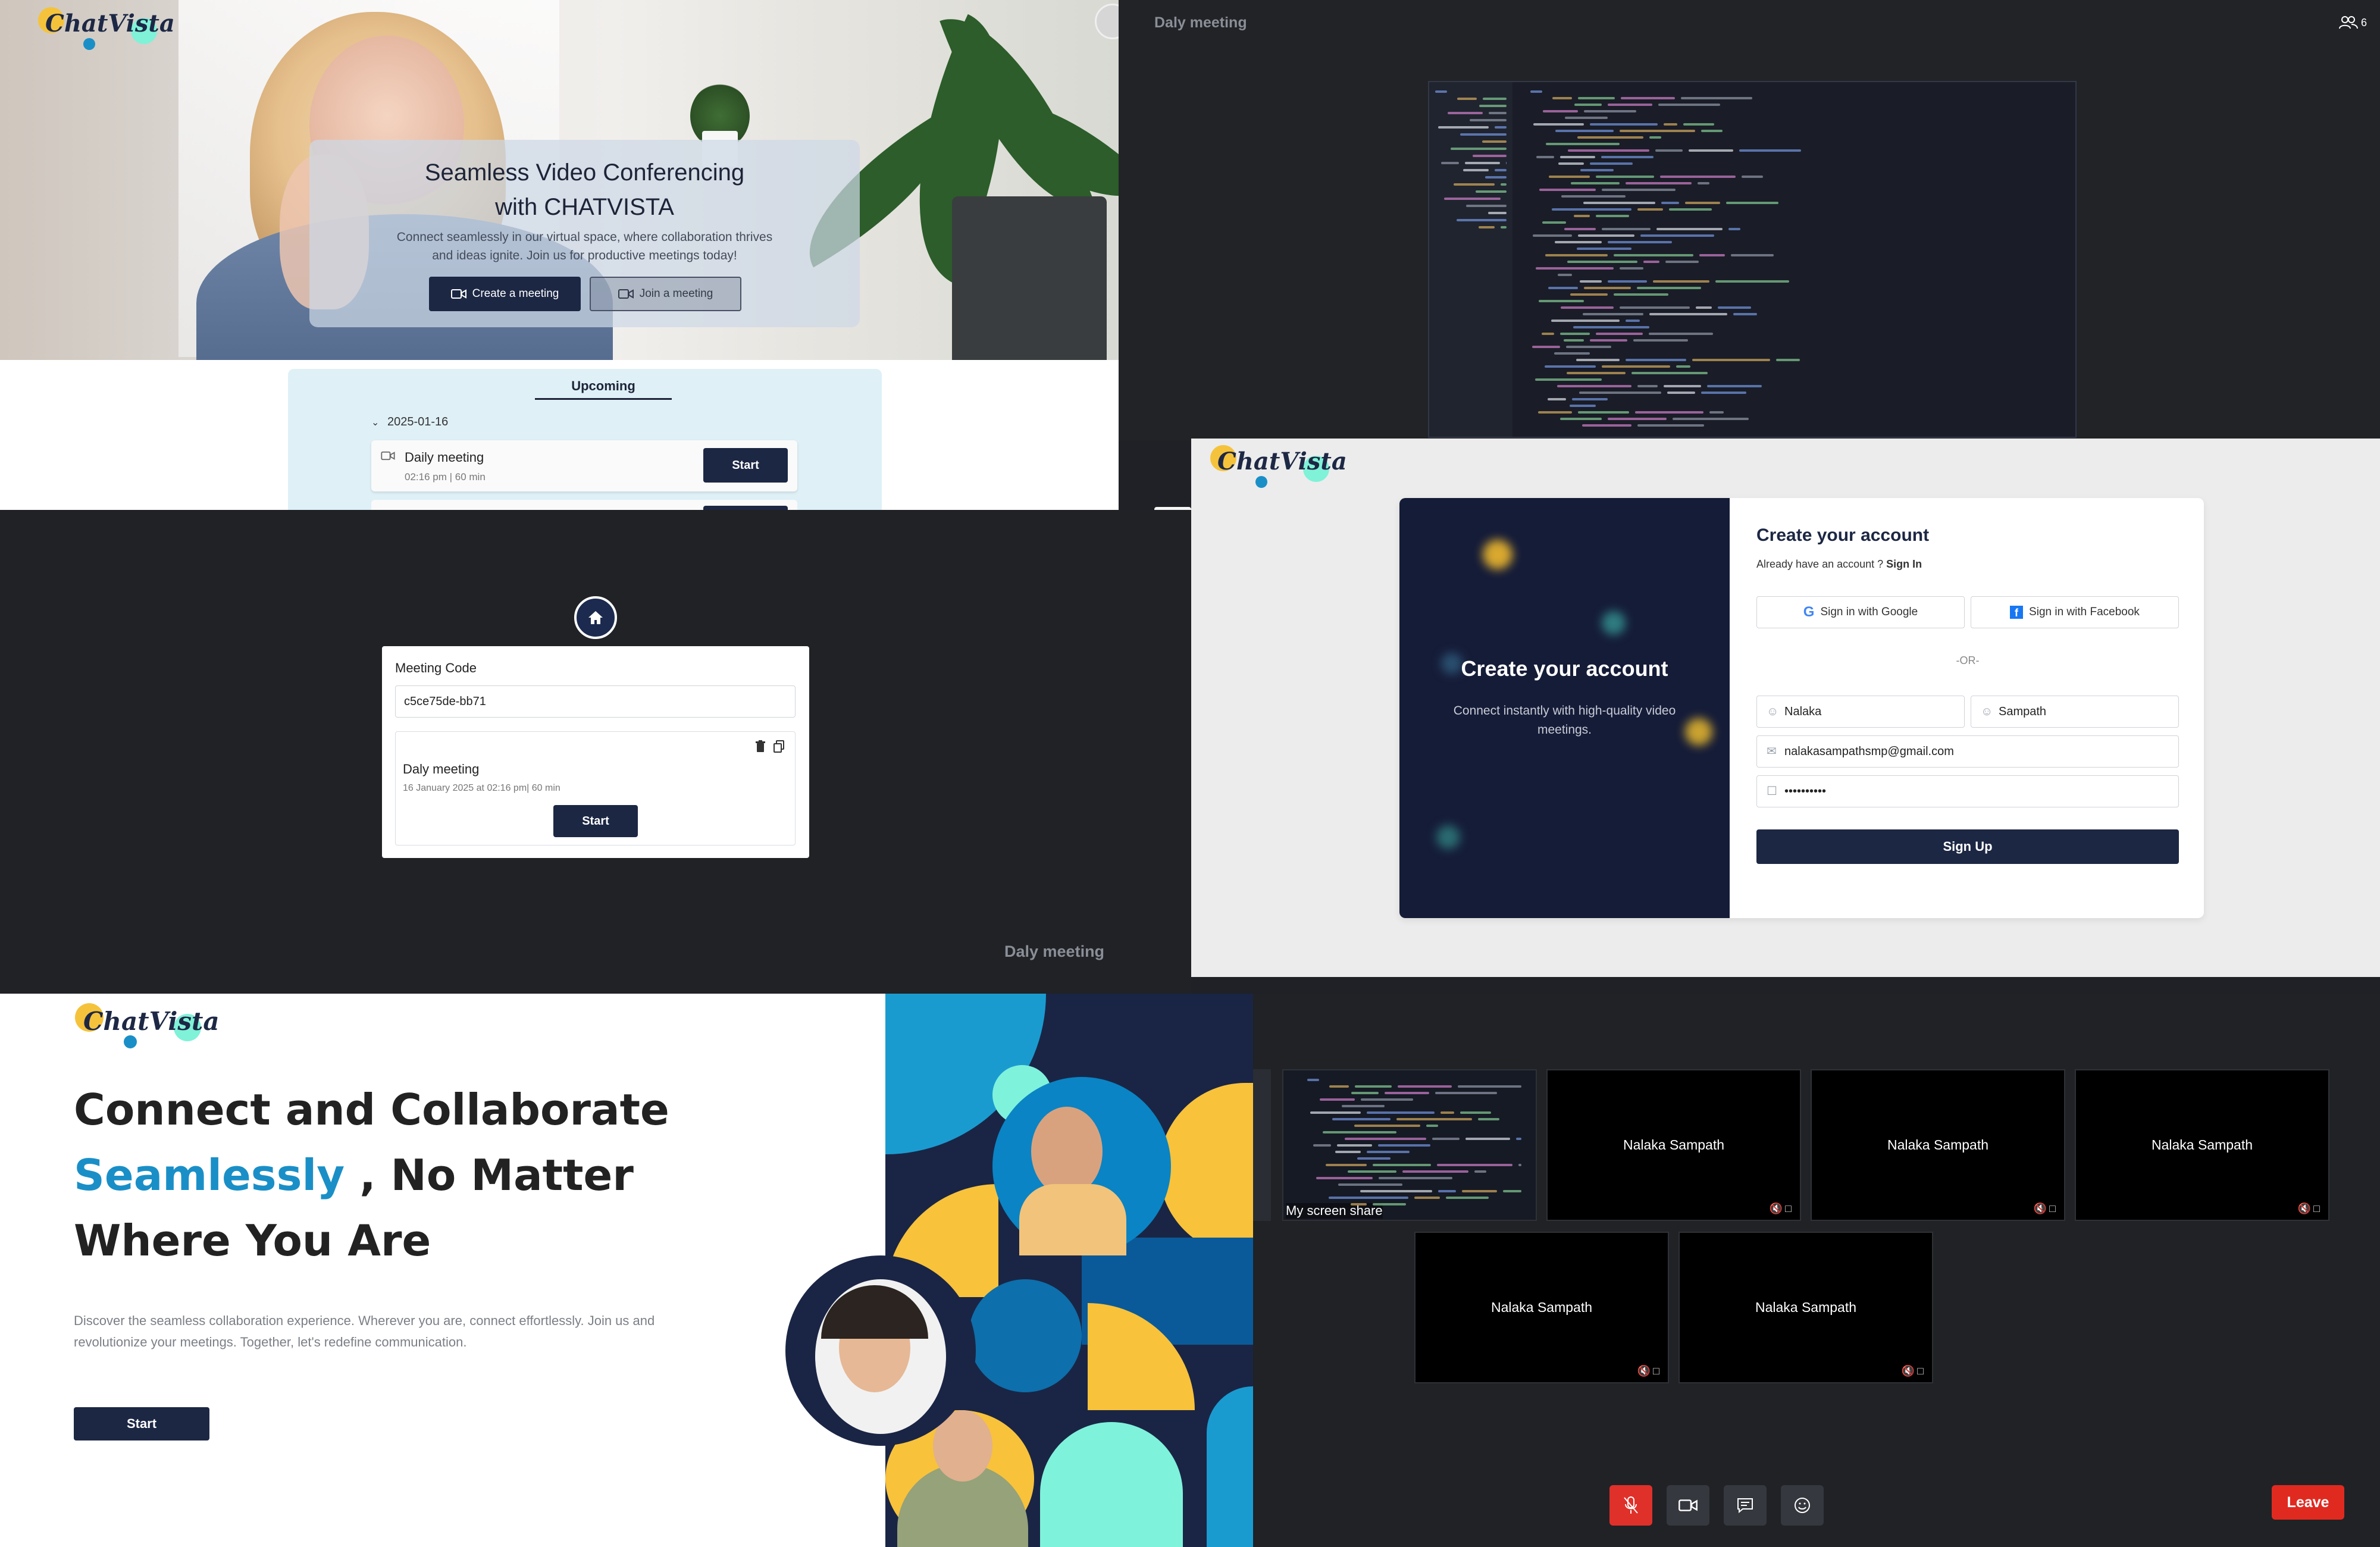  What do you see at coordinates (1987, 711) in the screenshot?
I see `user-icon: ☺` at bounding box center [1987, 711].